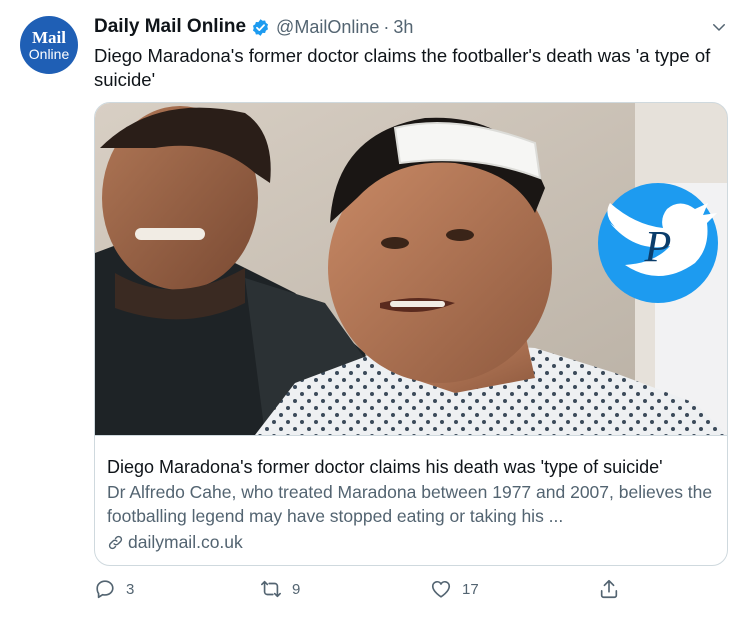  Describe the element at coordinates (49, 37) in the screenshot. I see `avatar-logo-line1: Mail` at that location.